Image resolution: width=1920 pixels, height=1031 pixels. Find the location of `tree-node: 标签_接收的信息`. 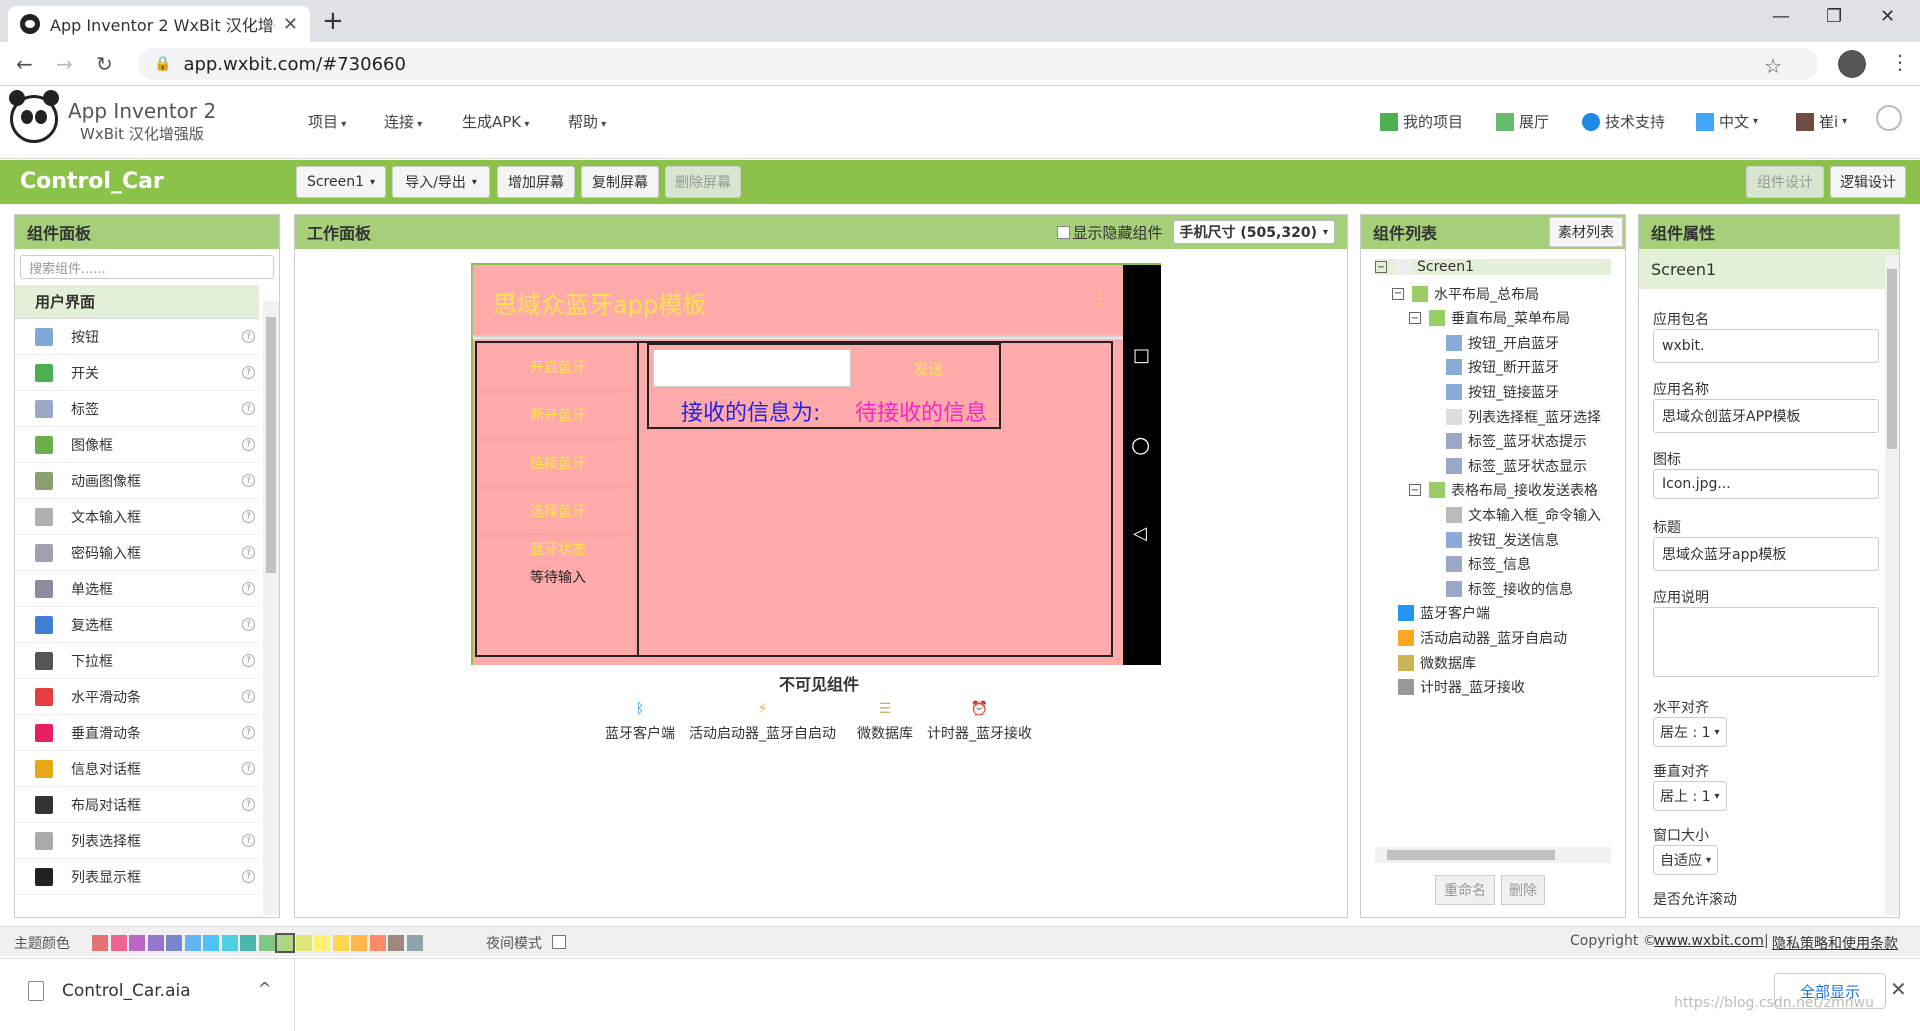

tree-node: 标签_接收的信息 is located at coordinates (1528, 589).